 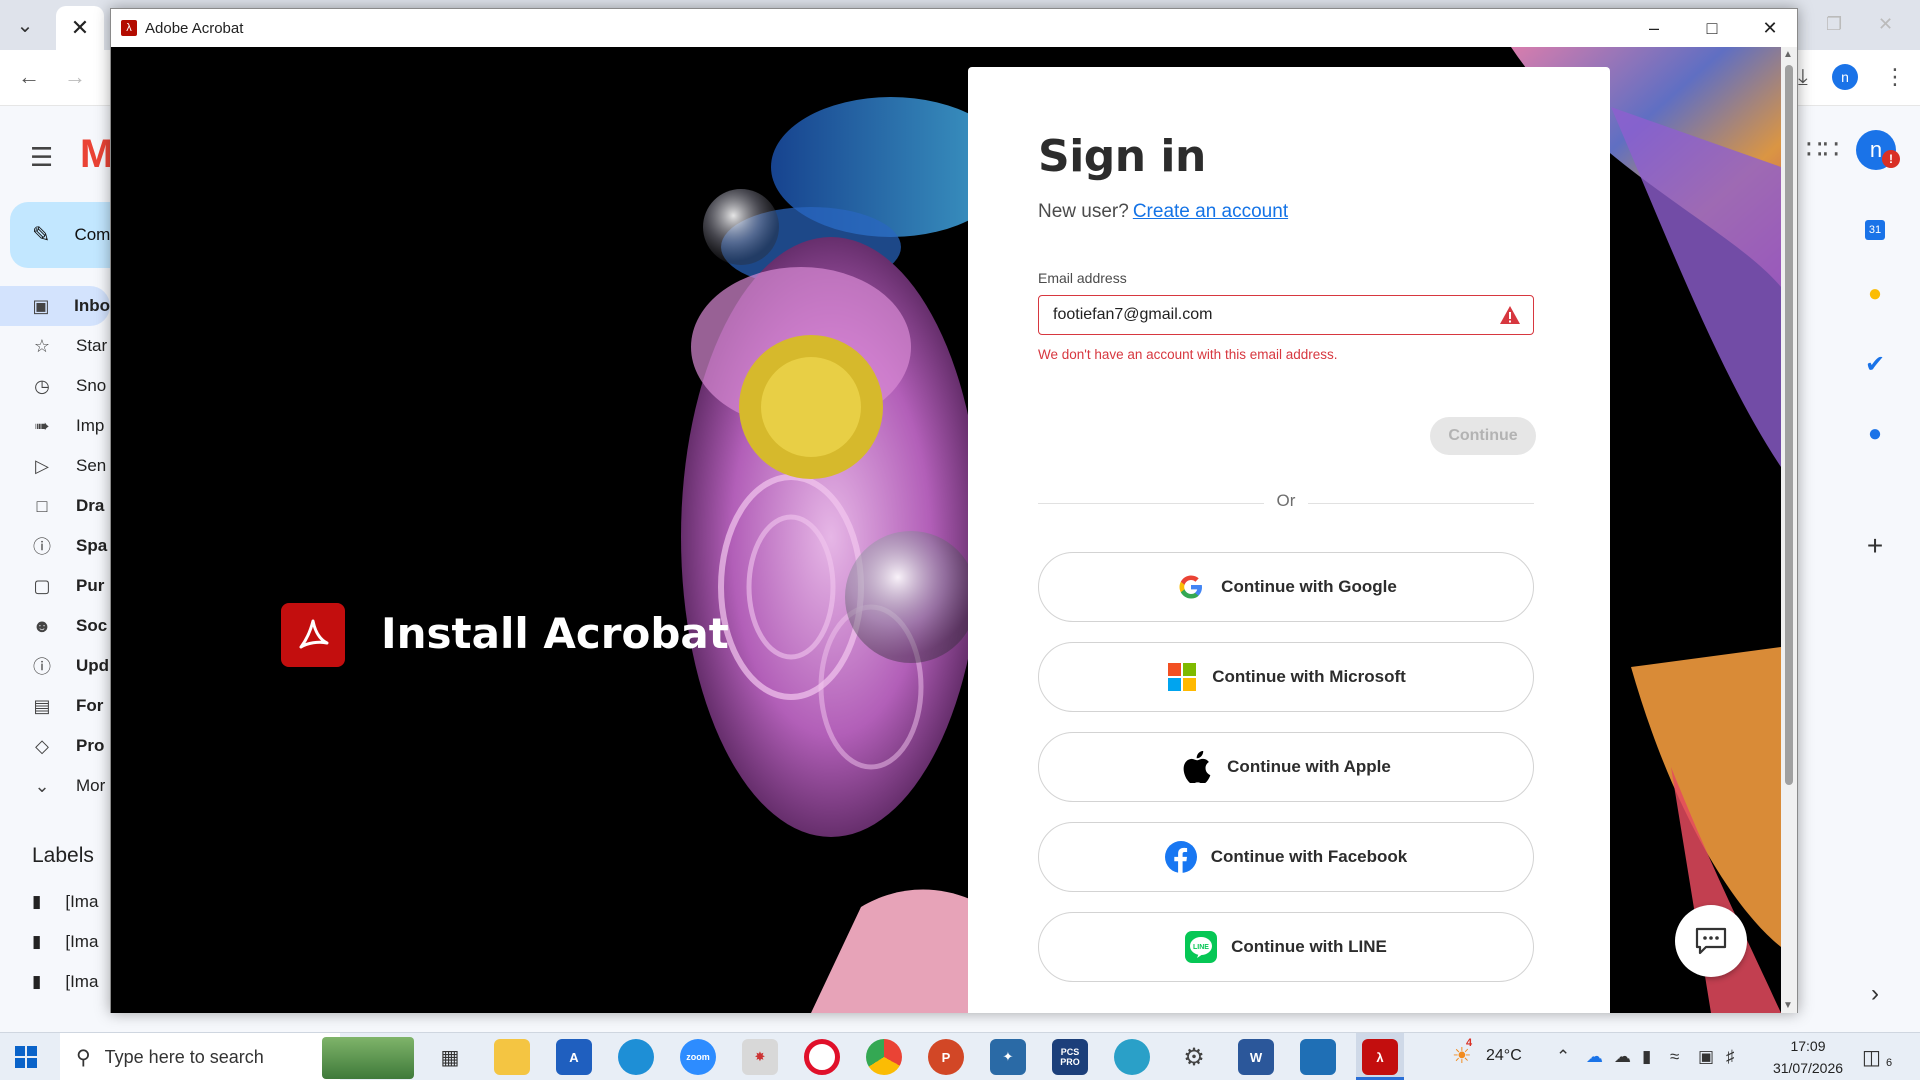 What do you see at coordinates (1871, 1057) in the screenshot?
I see `notifications-icon: ◫` at bounding box center [1871, 1057].